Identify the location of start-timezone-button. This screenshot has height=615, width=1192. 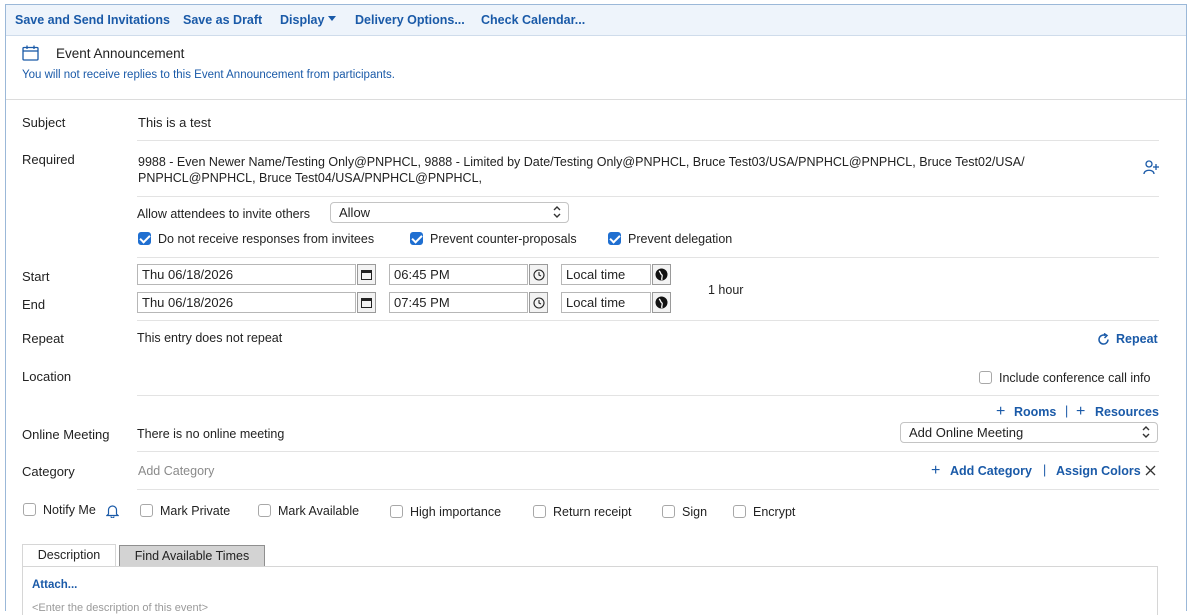
(661, 274).